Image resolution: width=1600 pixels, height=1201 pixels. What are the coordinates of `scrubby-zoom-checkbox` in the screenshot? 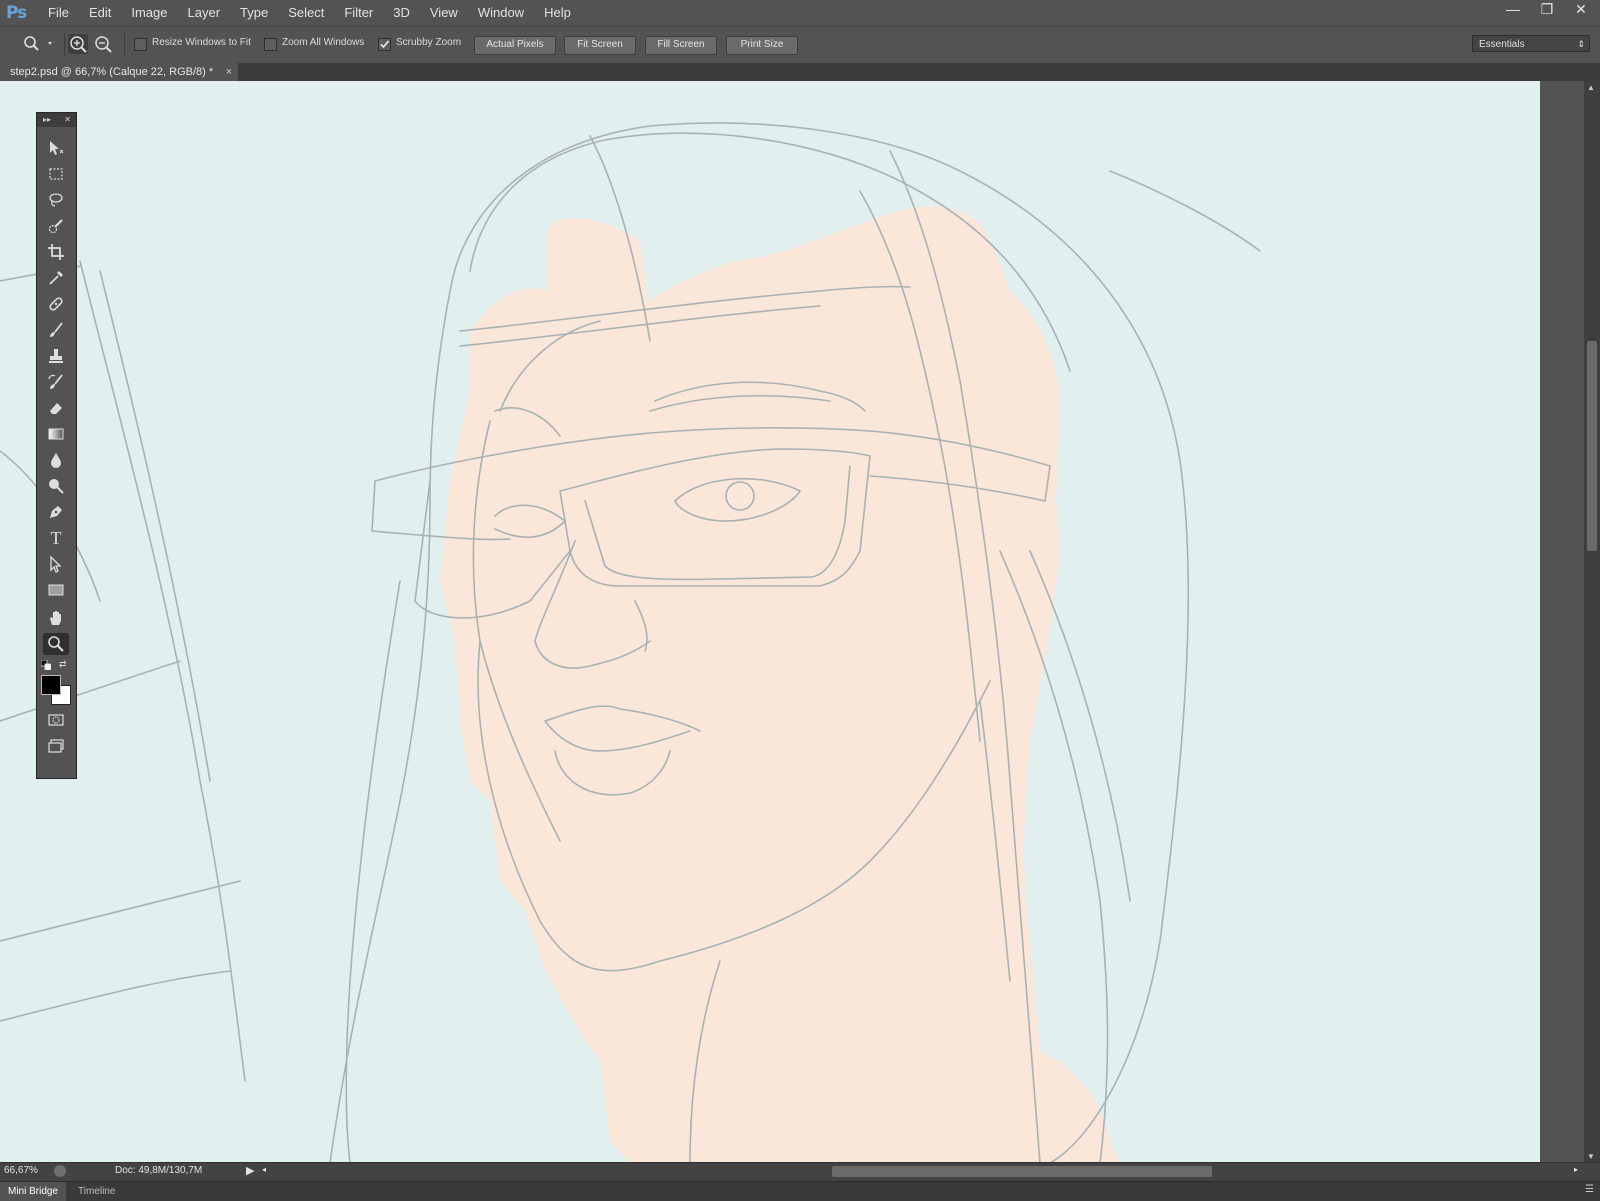 It's located at (384, 44).